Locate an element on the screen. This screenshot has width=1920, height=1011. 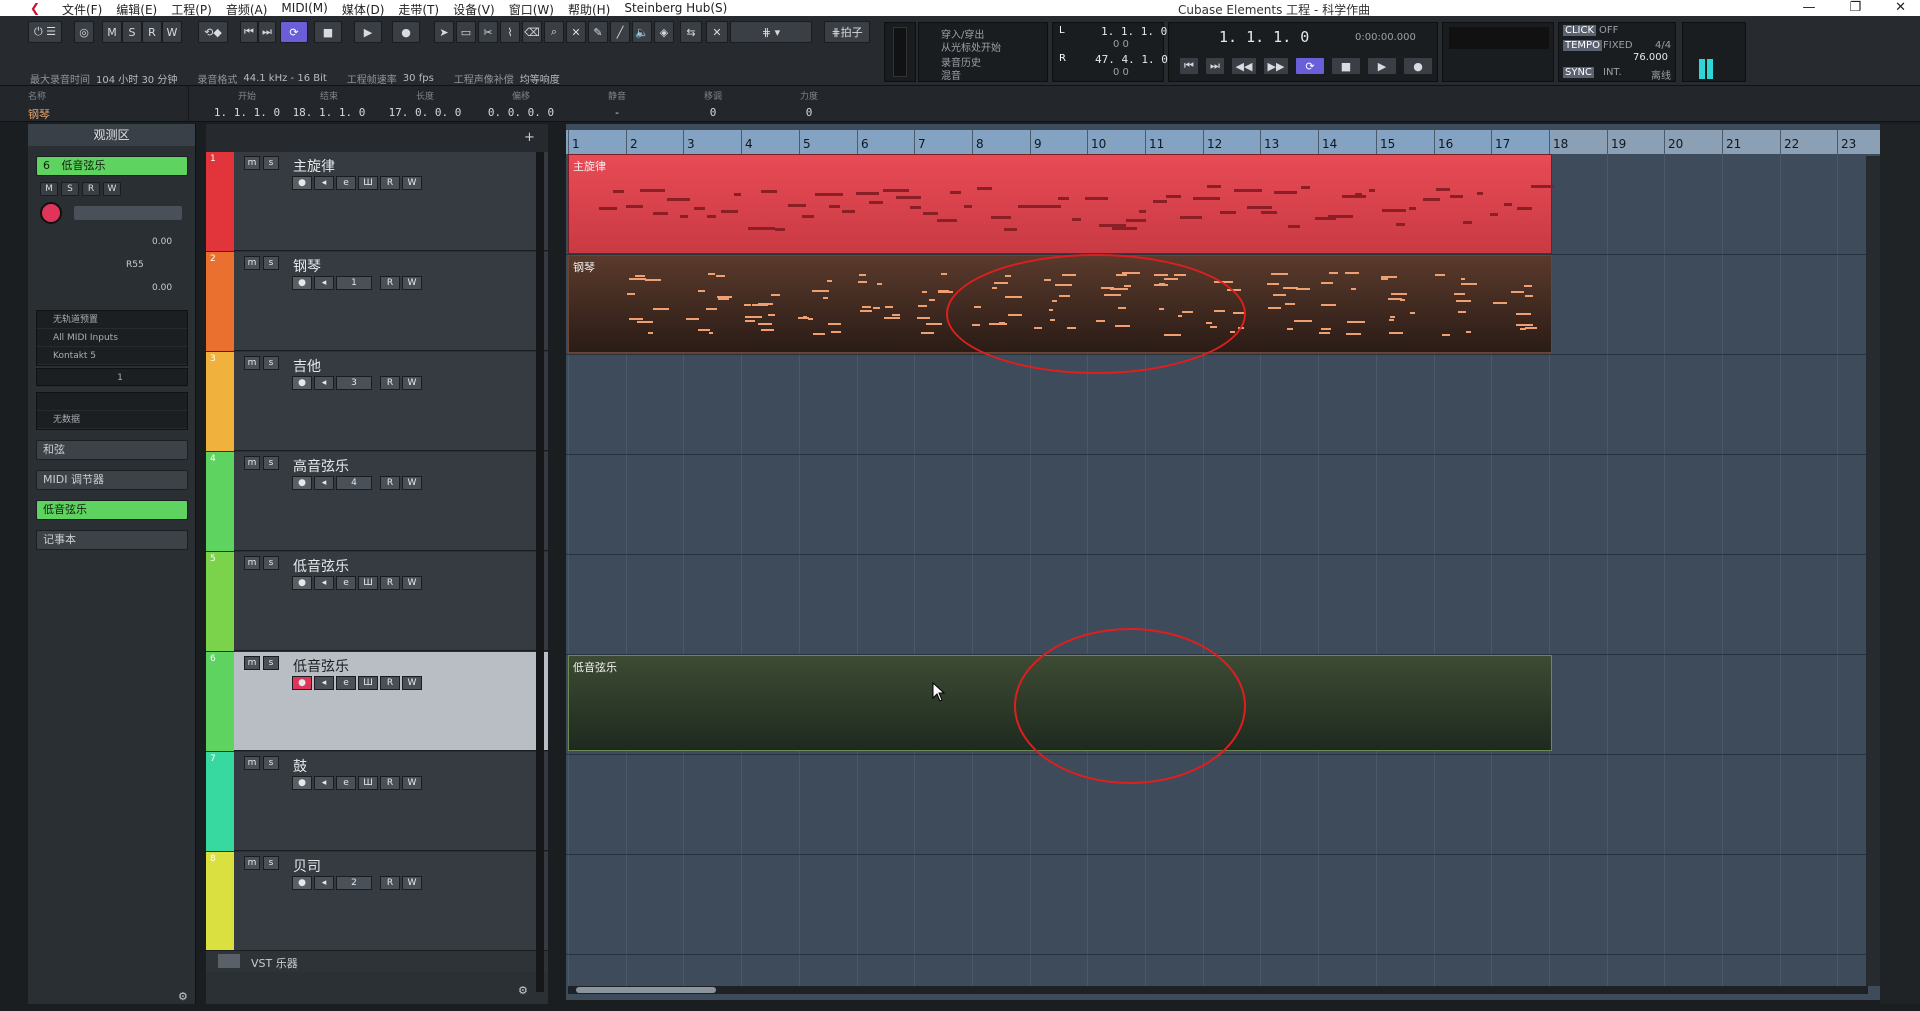
global-solo-button: S is located at coordinates (132, 32).